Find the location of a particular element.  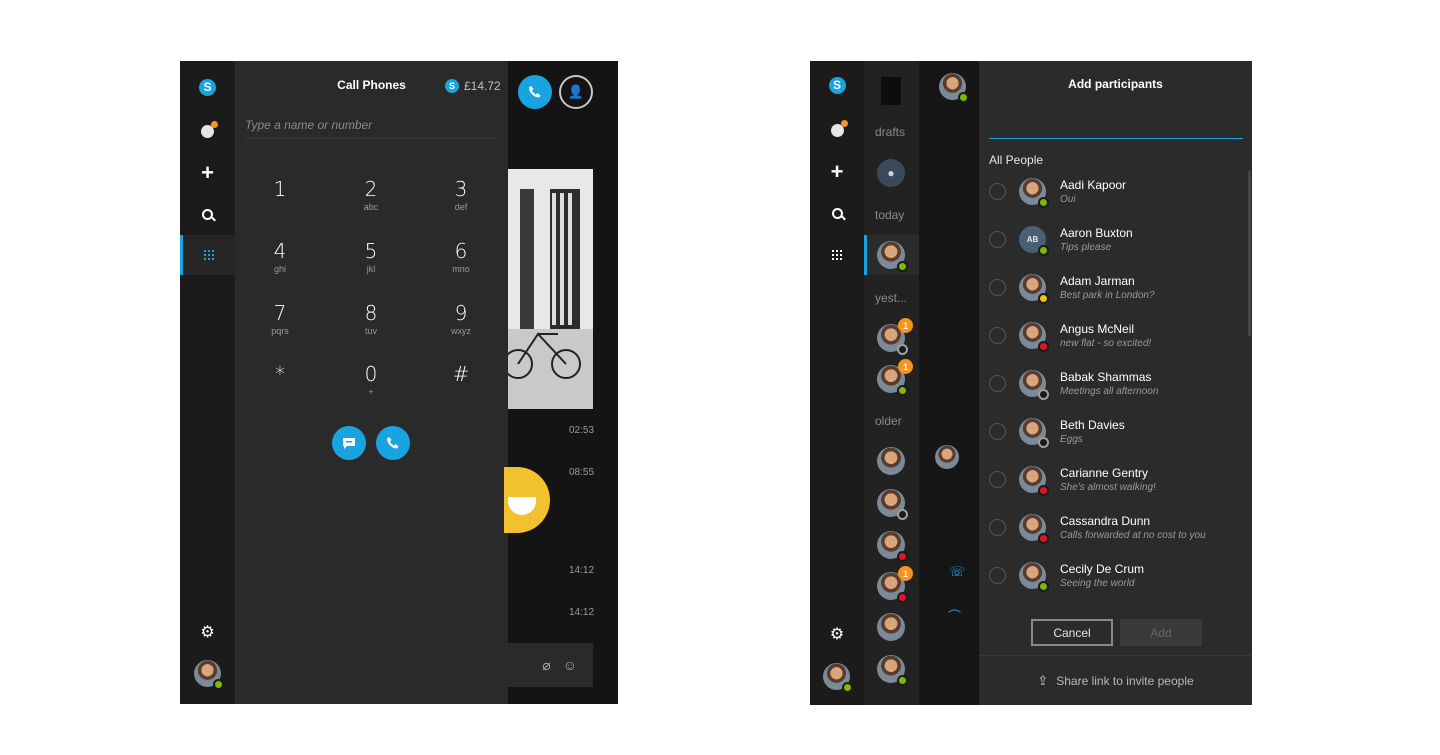

person-row: Beth Davies Eggs is located at coordinates (1116, 435).